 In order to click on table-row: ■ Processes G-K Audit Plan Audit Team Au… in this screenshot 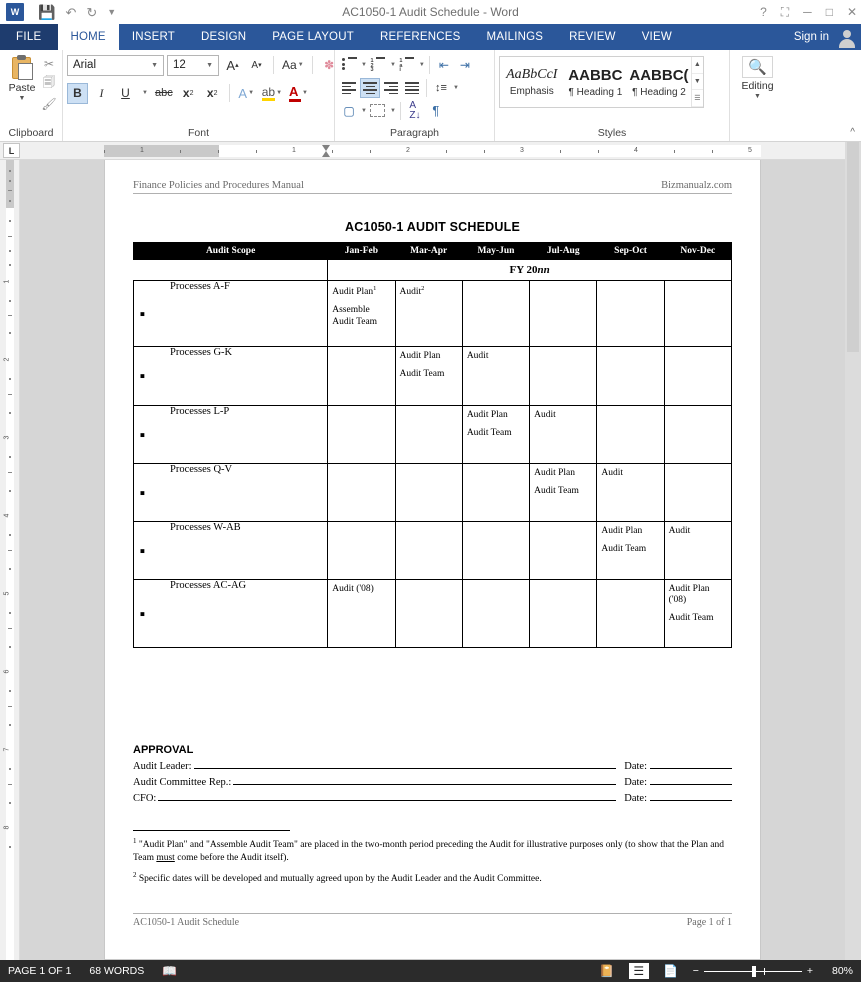, I will do `click(432, 376)`.